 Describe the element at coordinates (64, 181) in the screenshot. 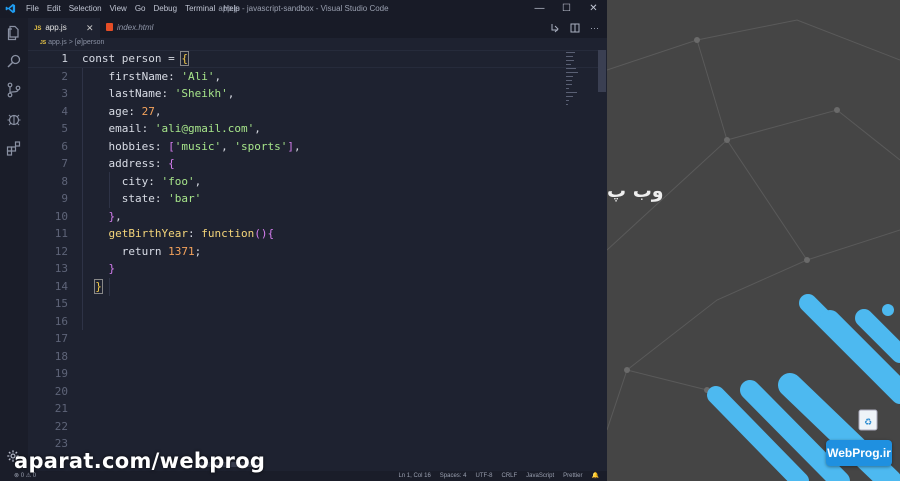

I see `line-number: 8` at that location.